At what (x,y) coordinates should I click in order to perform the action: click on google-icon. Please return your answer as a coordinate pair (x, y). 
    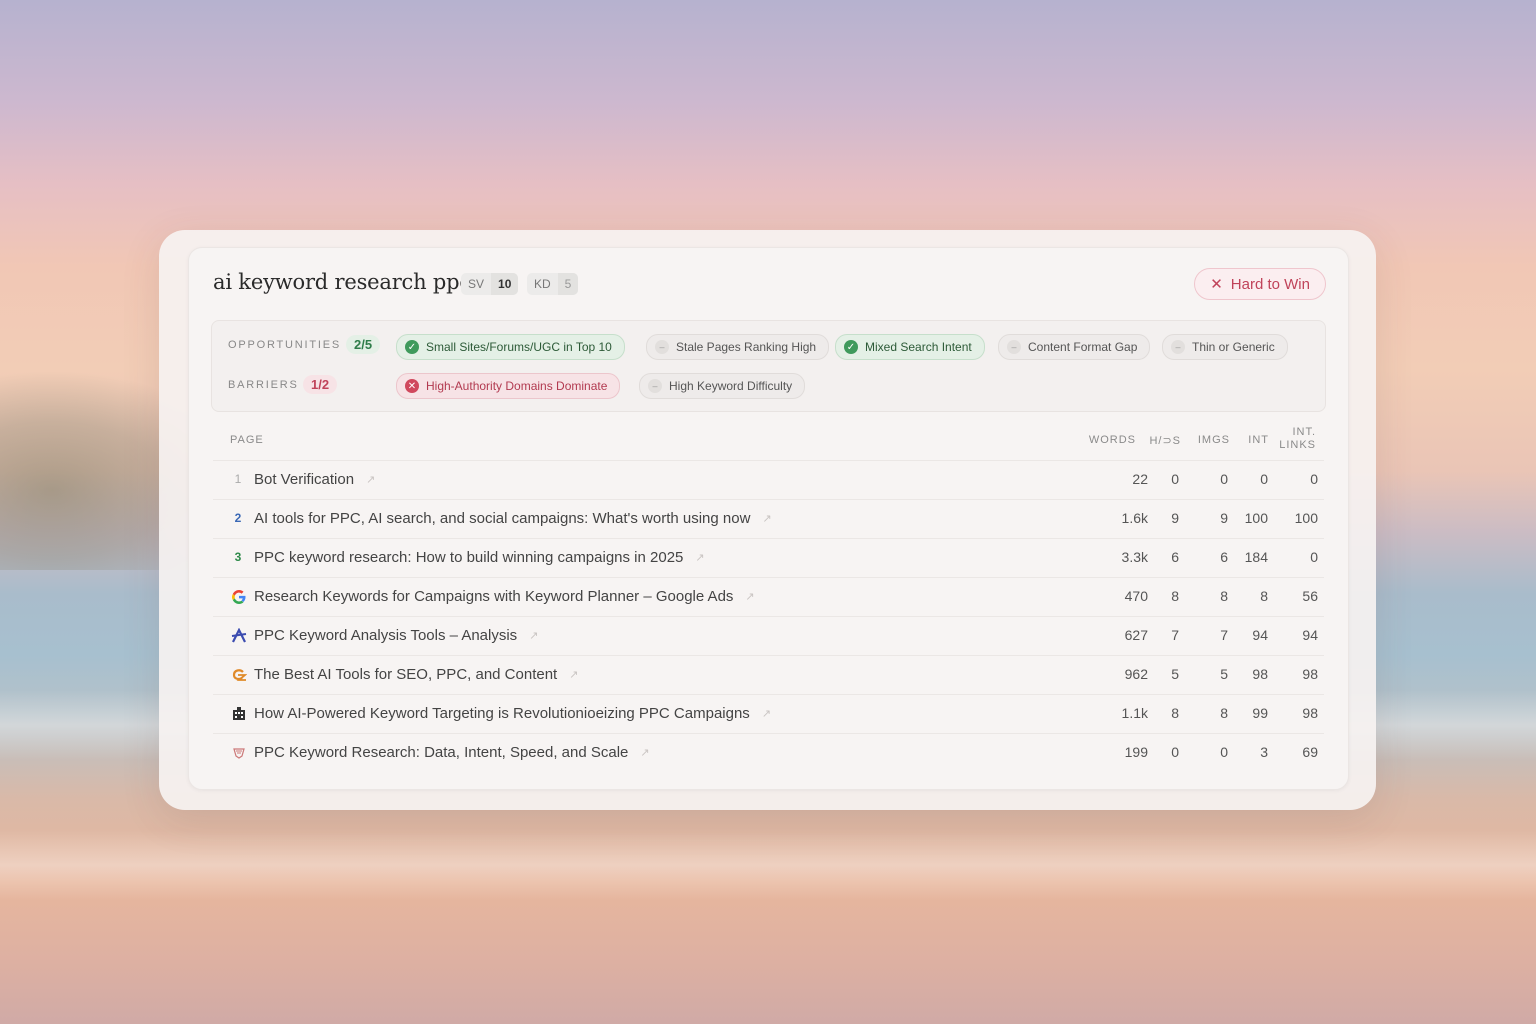
    Looking at the image, I should click on (239, 597).